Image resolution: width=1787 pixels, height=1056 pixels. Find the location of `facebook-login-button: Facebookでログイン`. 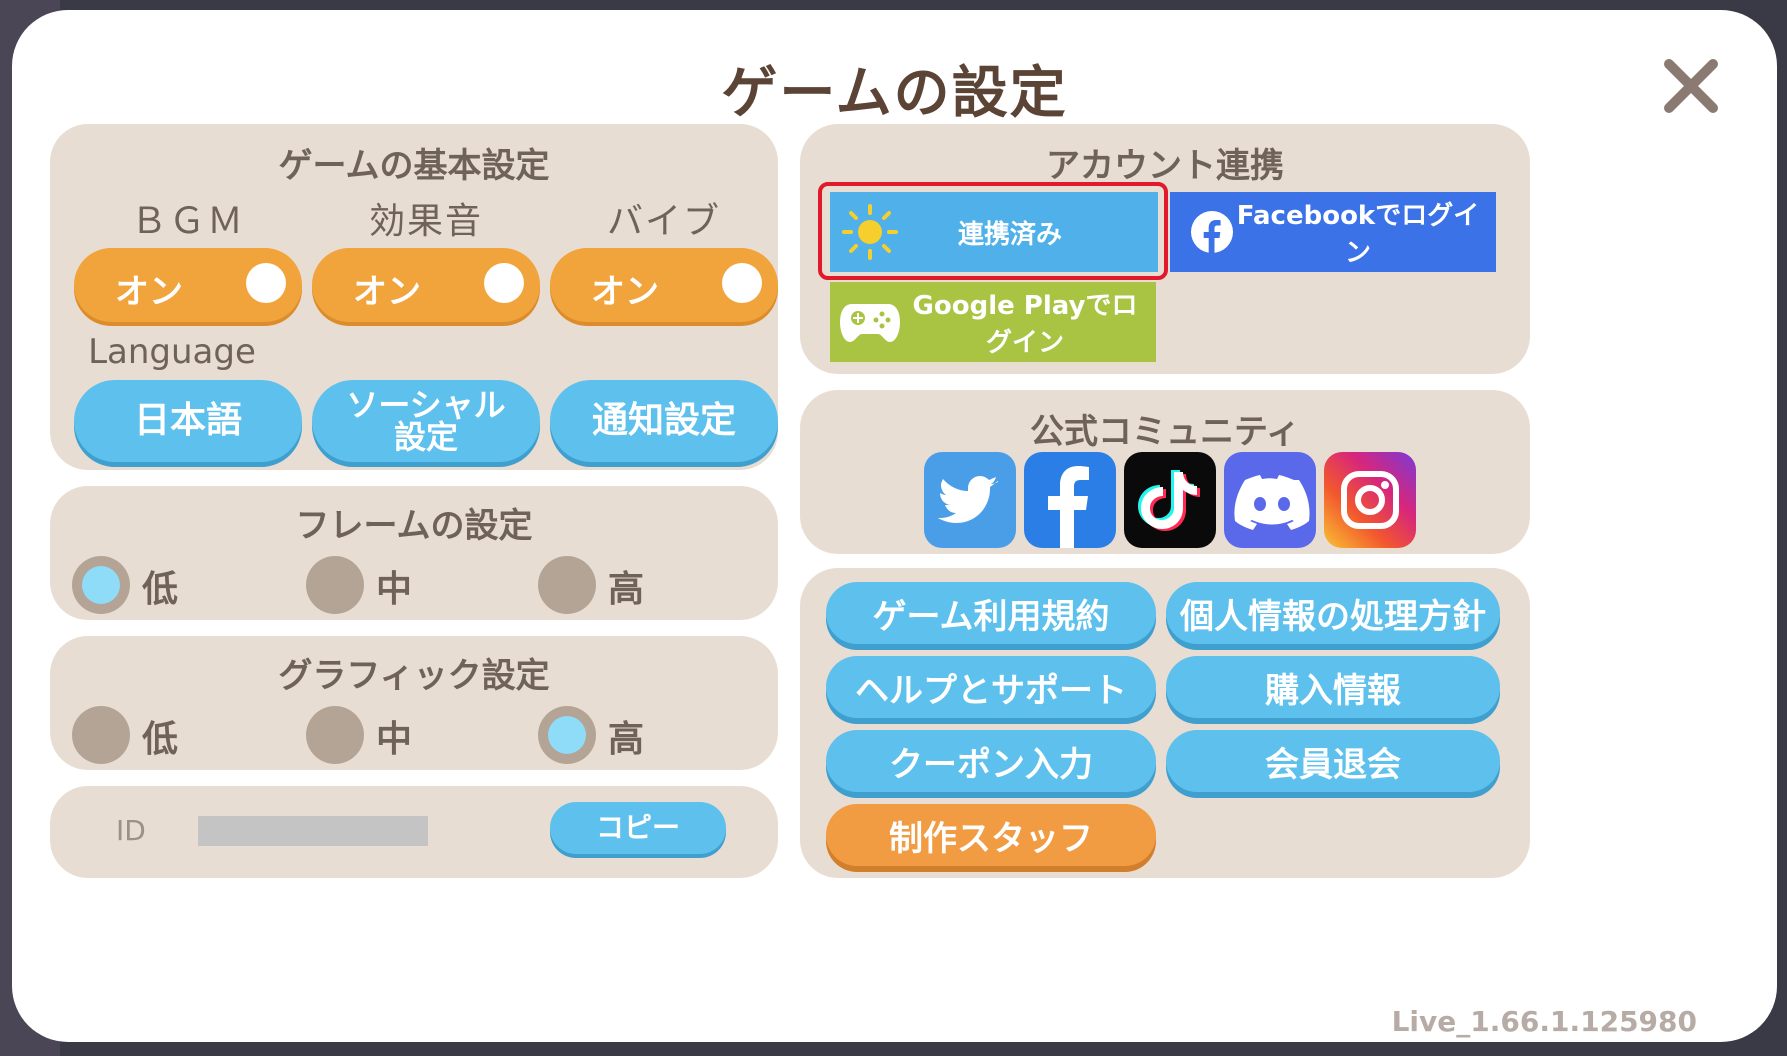

facebook-login-button: Facebookでログイン is located at coordinates (1333, 232).